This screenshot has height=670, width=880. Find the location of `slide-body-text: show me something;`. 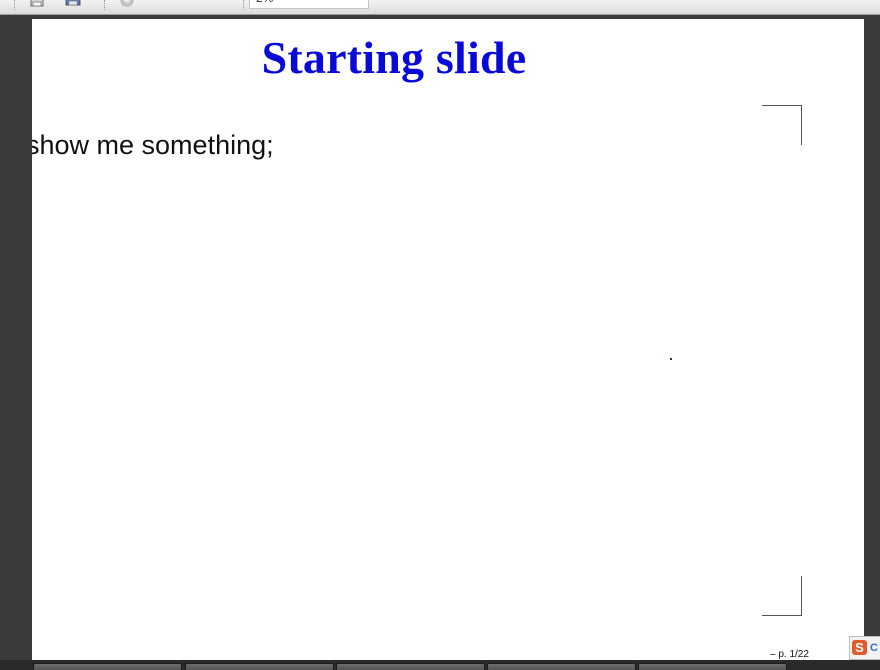

slide-body-text: show me something; is located at coordinates (153, 145).